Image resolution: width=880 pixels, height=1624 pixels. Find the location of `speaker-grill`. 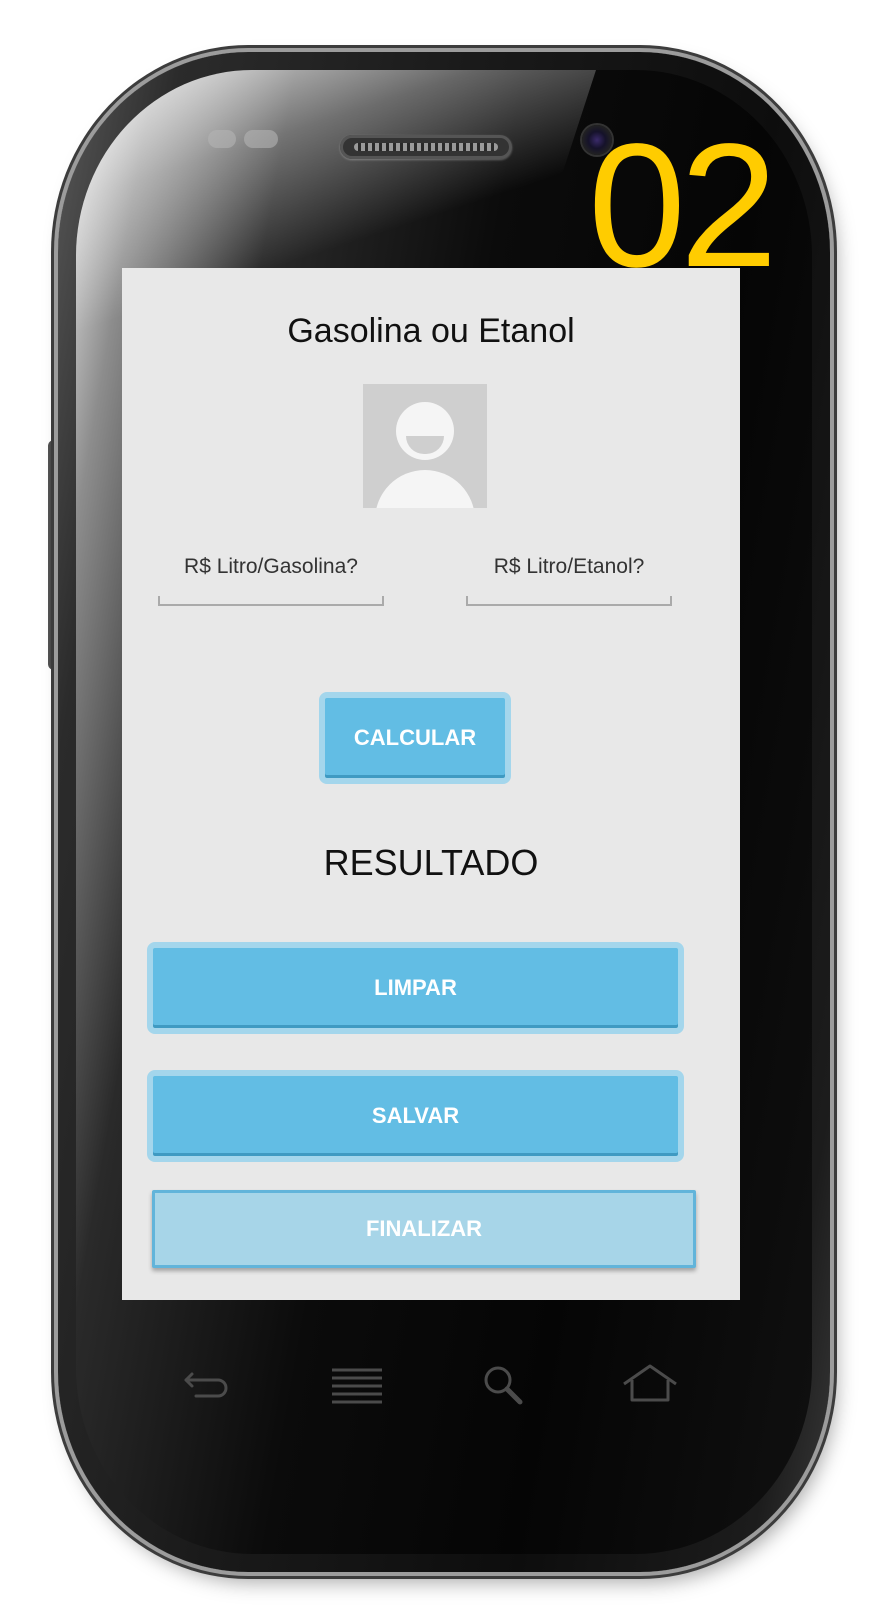

speaker-grill is located at coordinates (426, 147).